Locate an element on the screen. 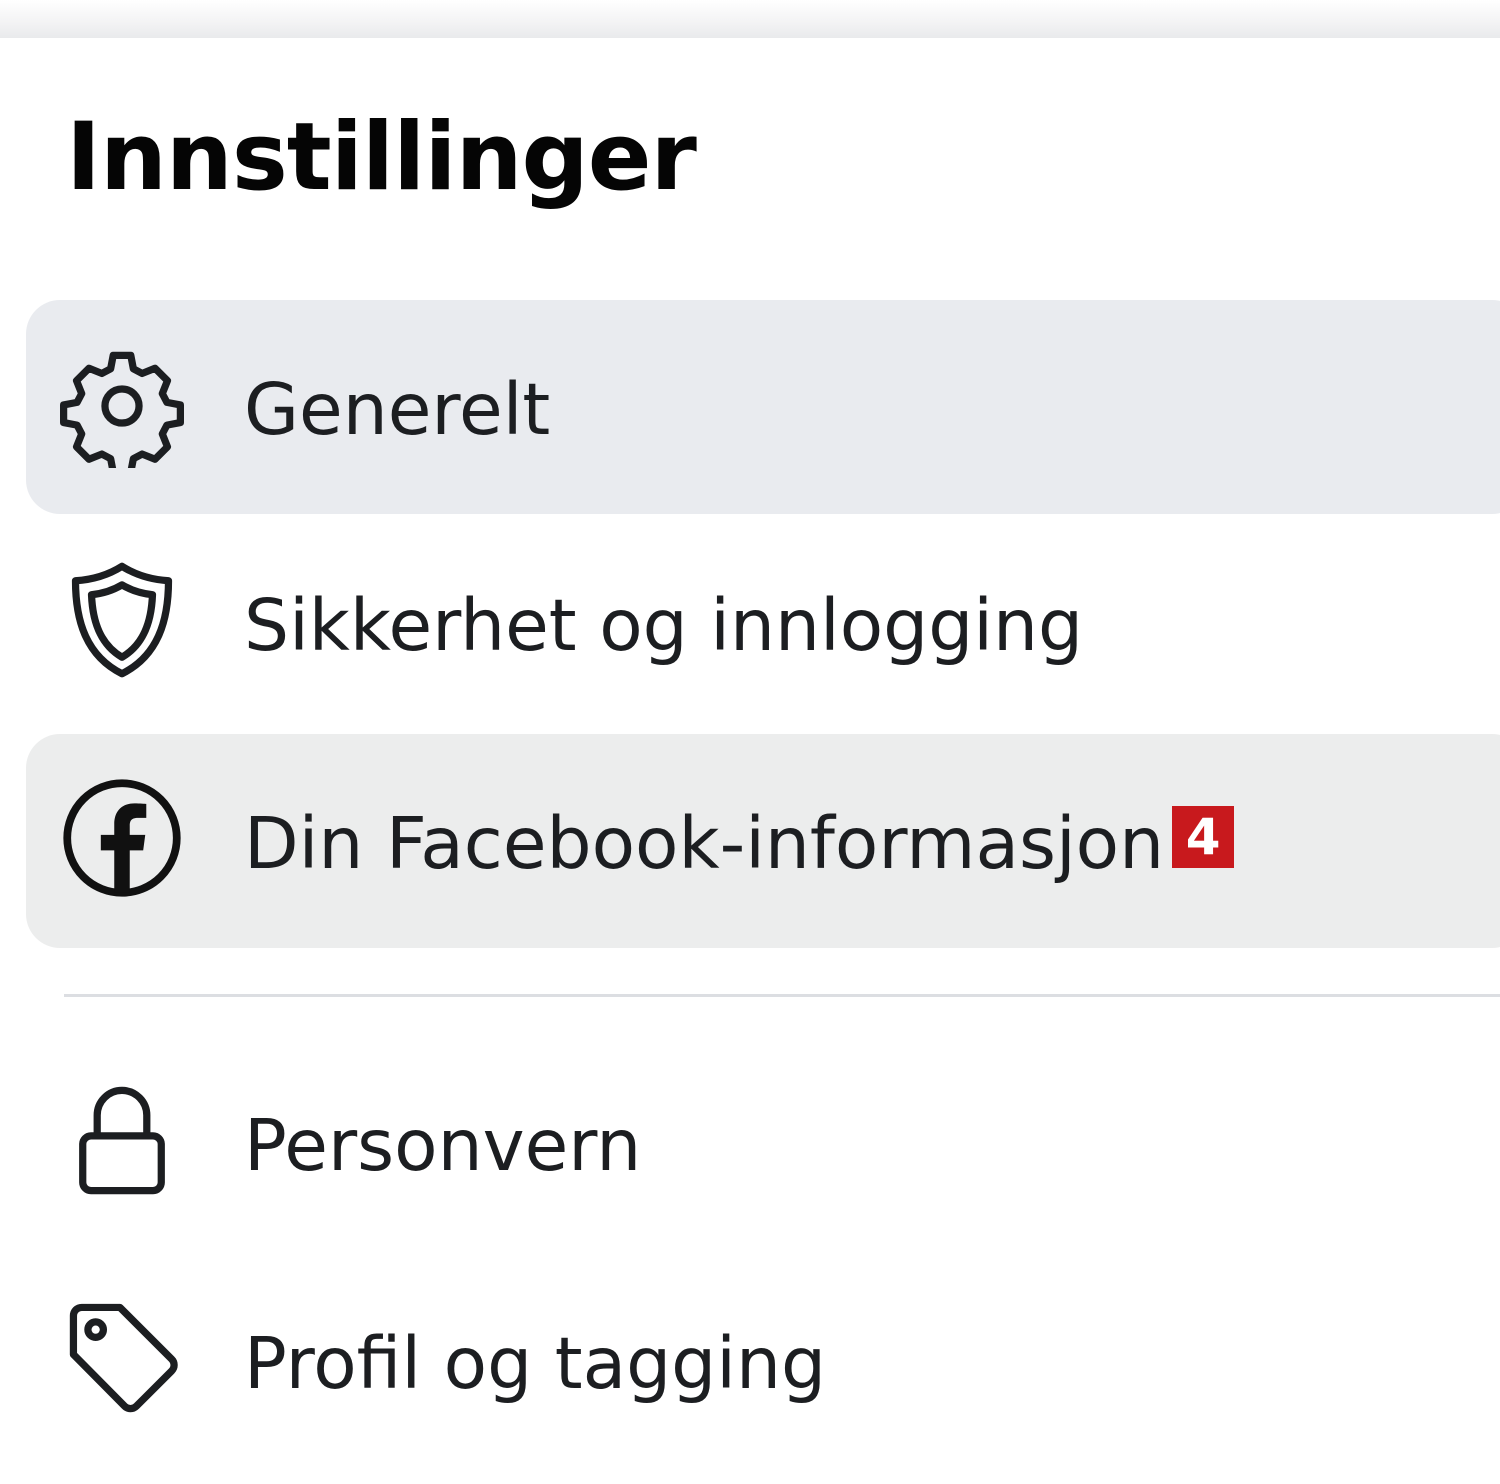 Image resolution: width=1500 pixels, height=1484 pixels. sidebar-item-label: Din Facebook-informasjon 4 is located at coordinates (739, 842).